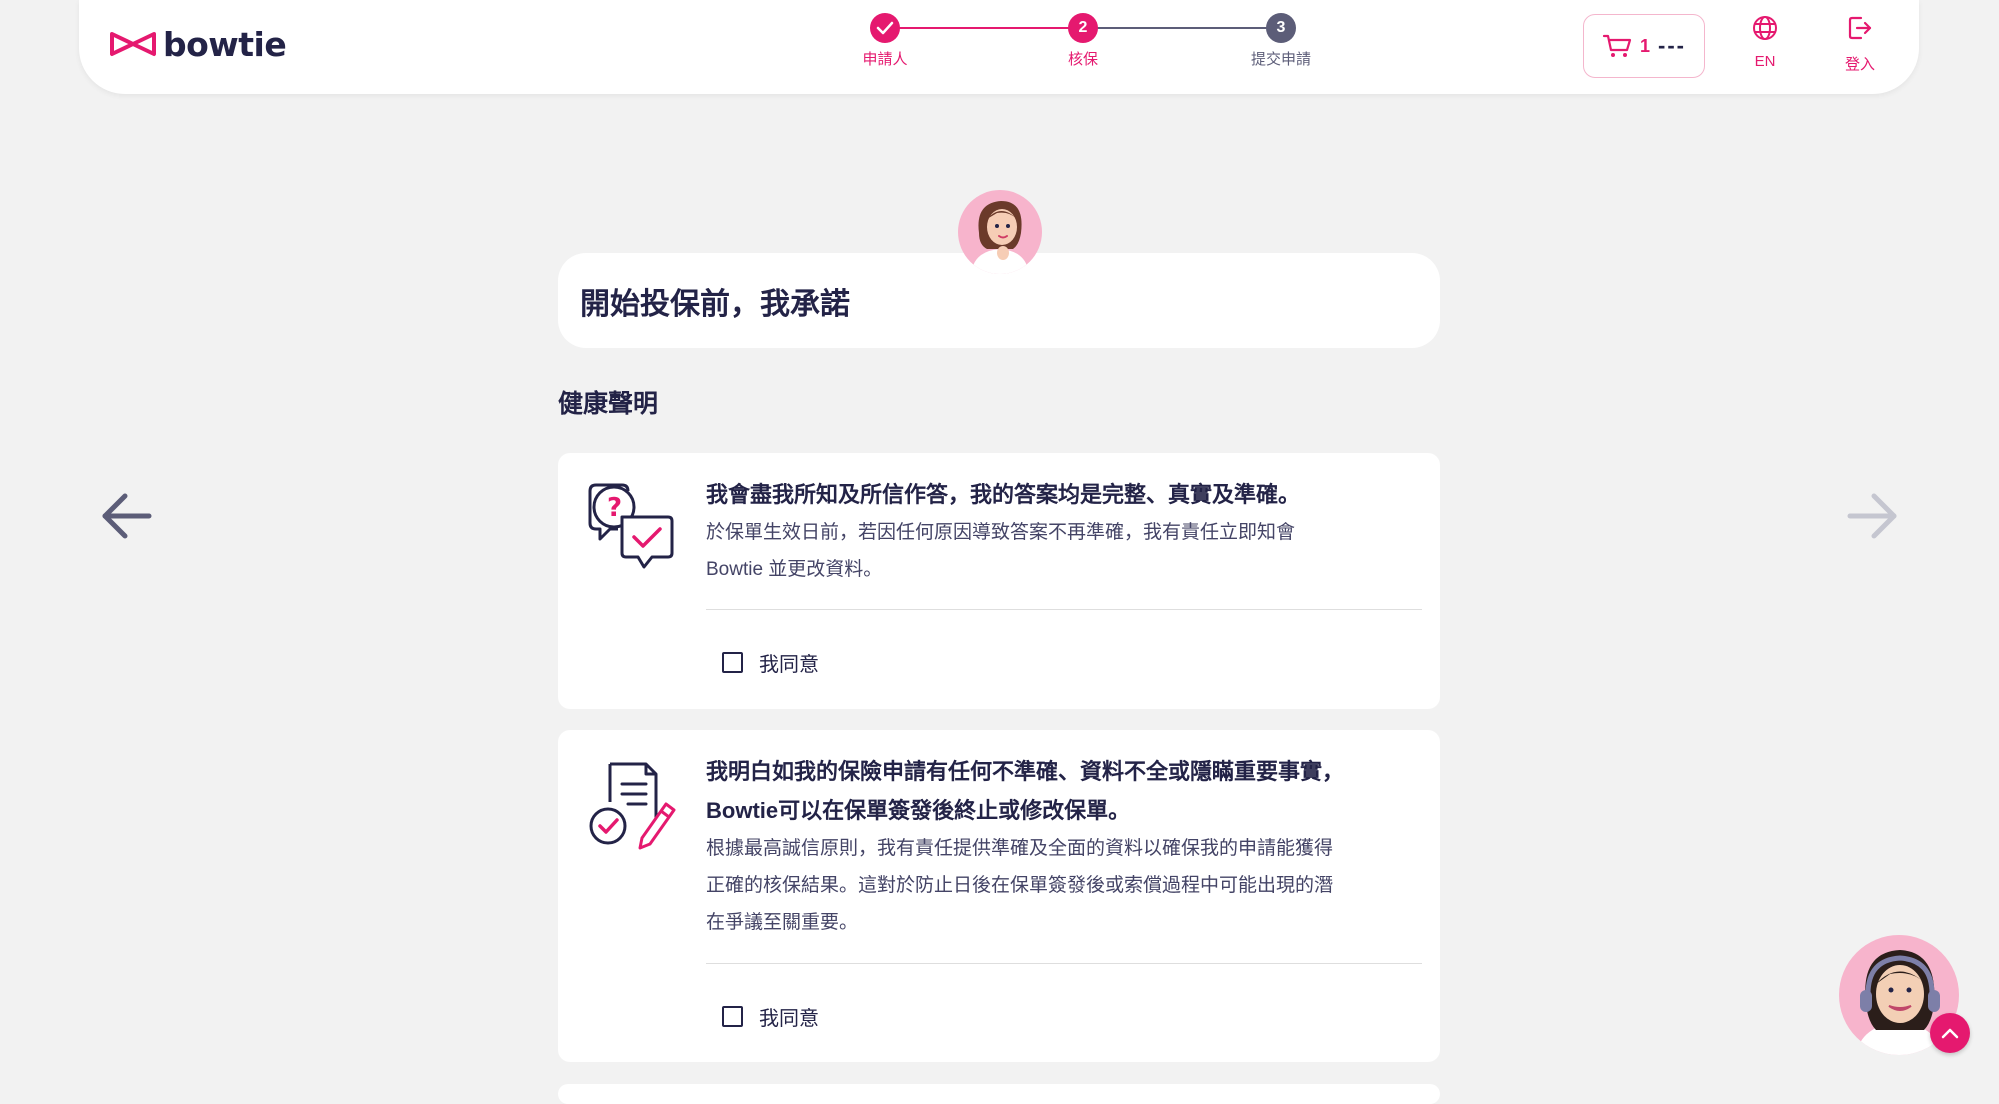  Describe the element at coordinates (1020, 848) in the screenshot. I see `declaration-text: 根據最高誠信原則，我有責任提供準確及全面的資料以確保我的申請能獲得` at that location.